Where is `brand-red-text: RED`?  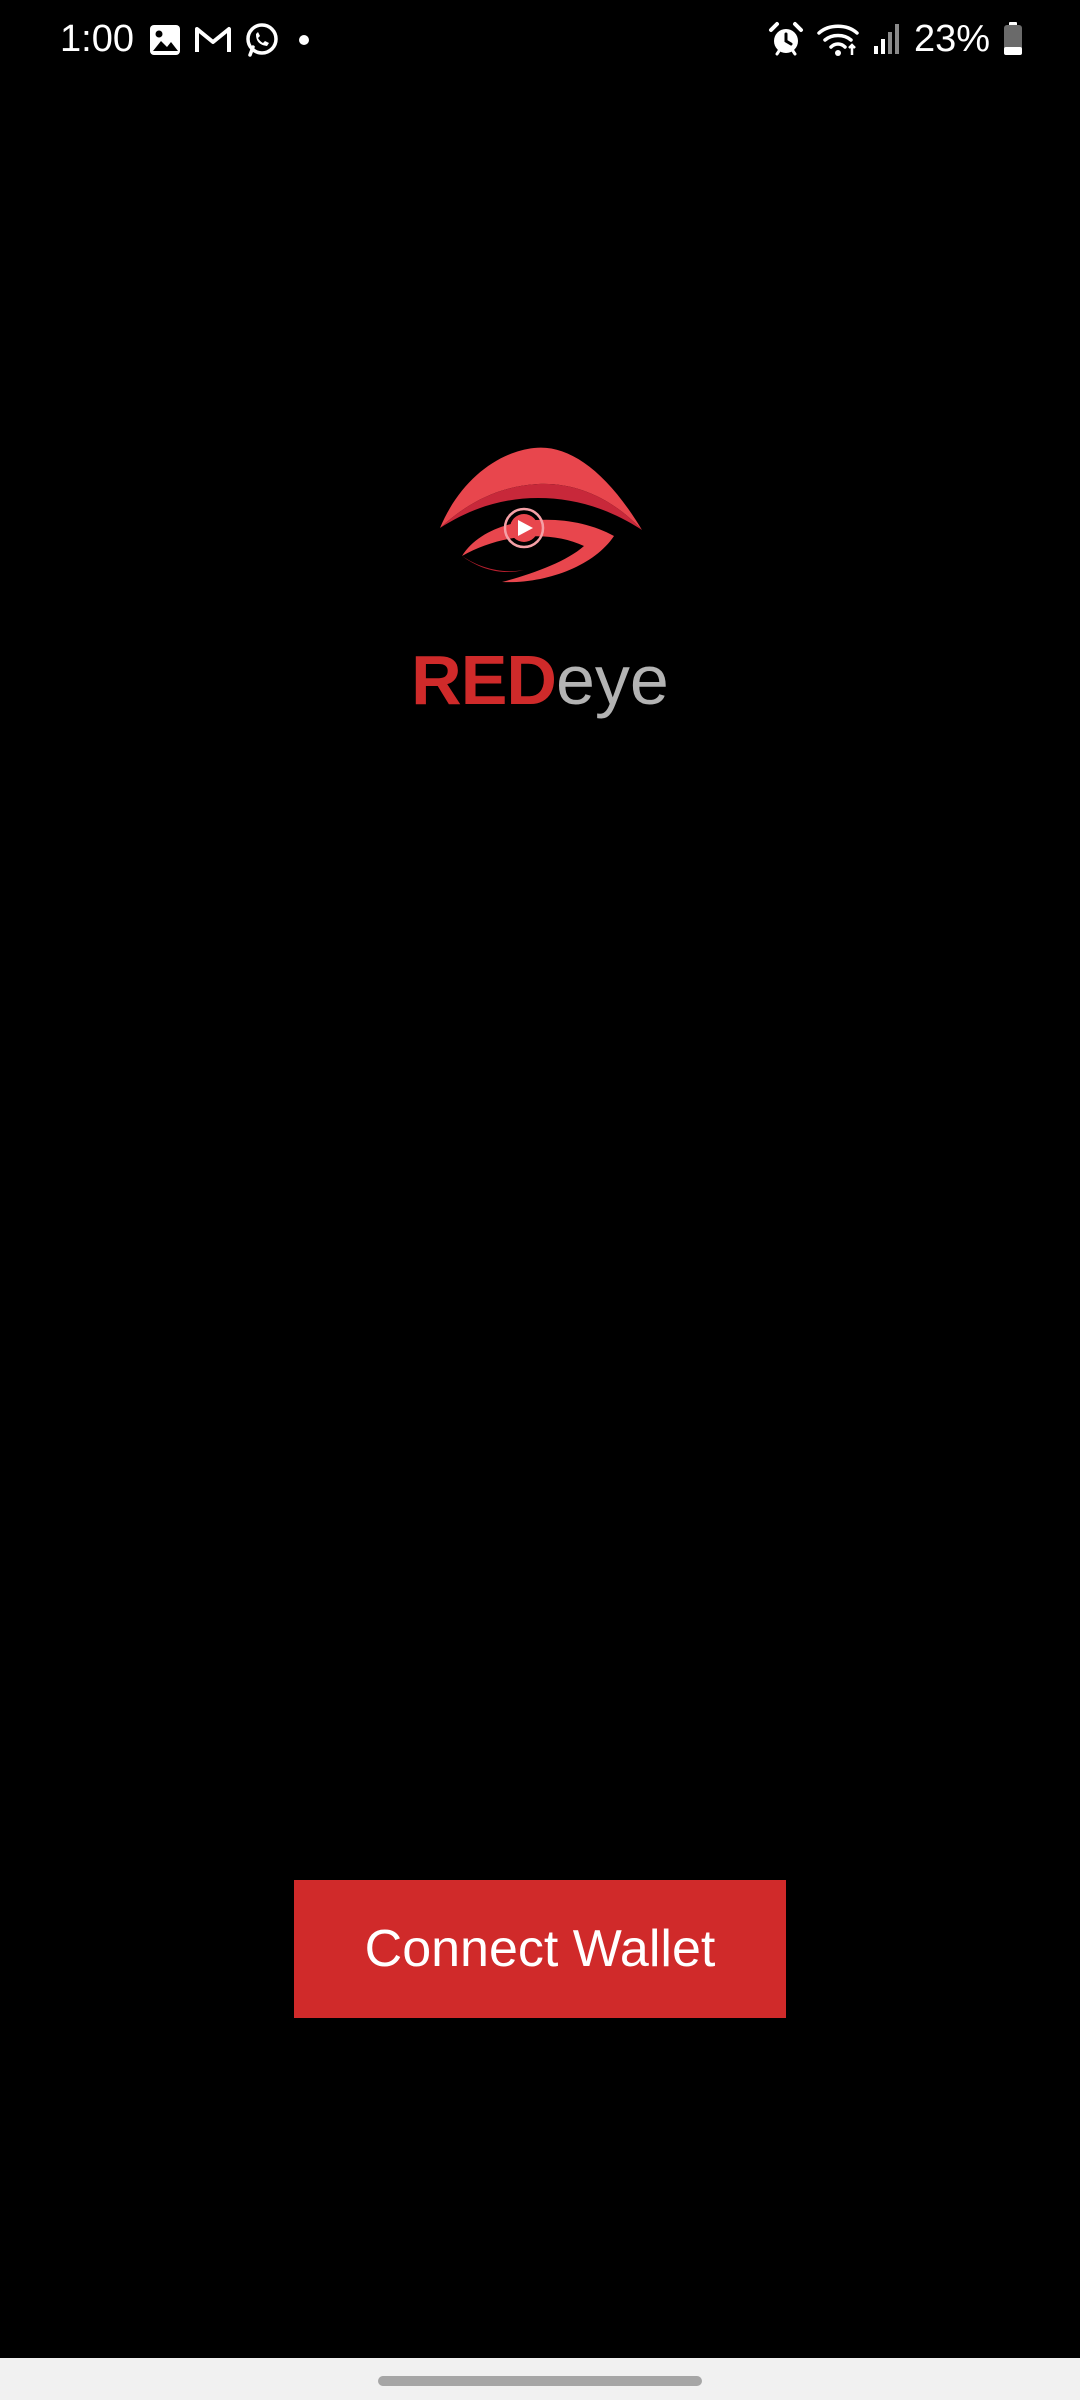 brand-red-text: RED is located at coordinates (484, 680).